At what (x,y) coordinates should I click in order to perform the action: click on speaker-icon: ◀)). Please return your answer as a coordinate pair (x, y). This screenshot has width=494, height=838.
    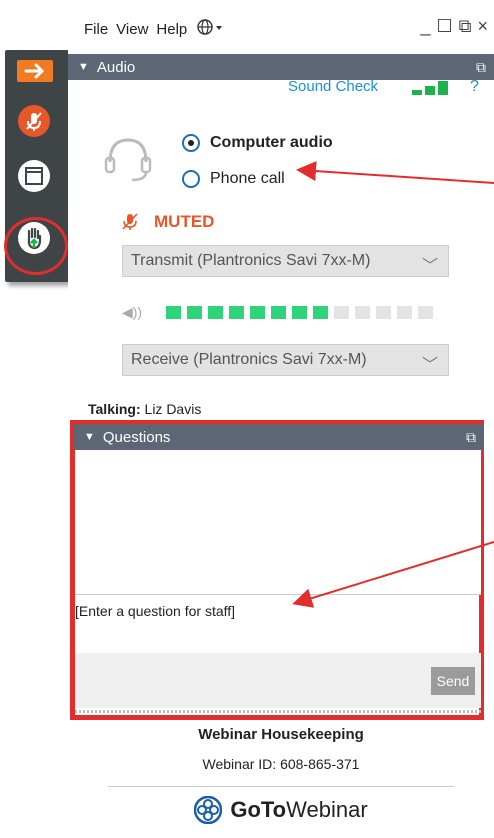
    Looking at the image, I should click on (132, 312).